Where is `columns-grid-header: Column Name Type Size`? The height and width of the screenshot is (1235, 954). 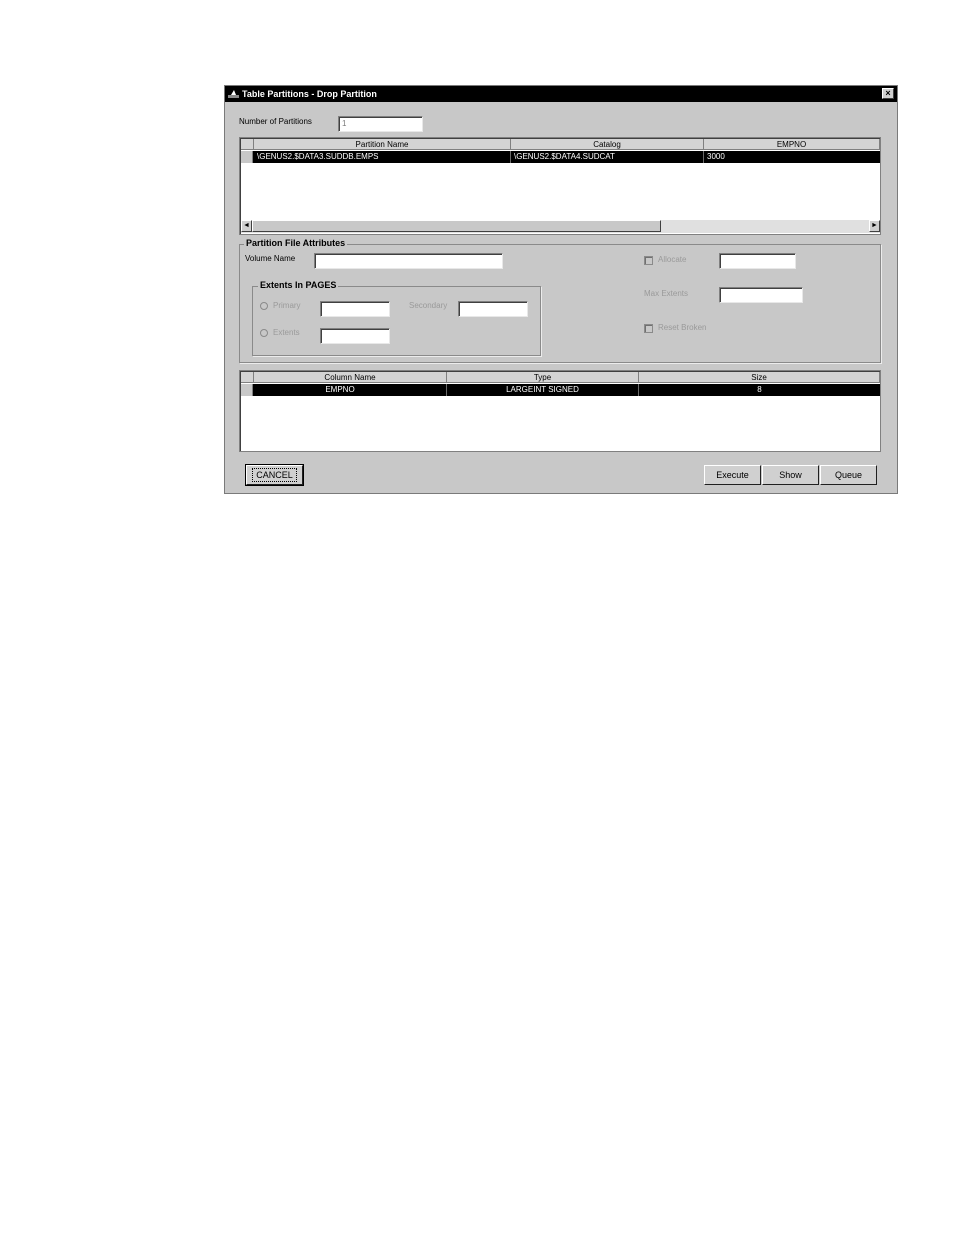 columns-grid-header: Column Name Type Size is located at coordinates (560, 377).